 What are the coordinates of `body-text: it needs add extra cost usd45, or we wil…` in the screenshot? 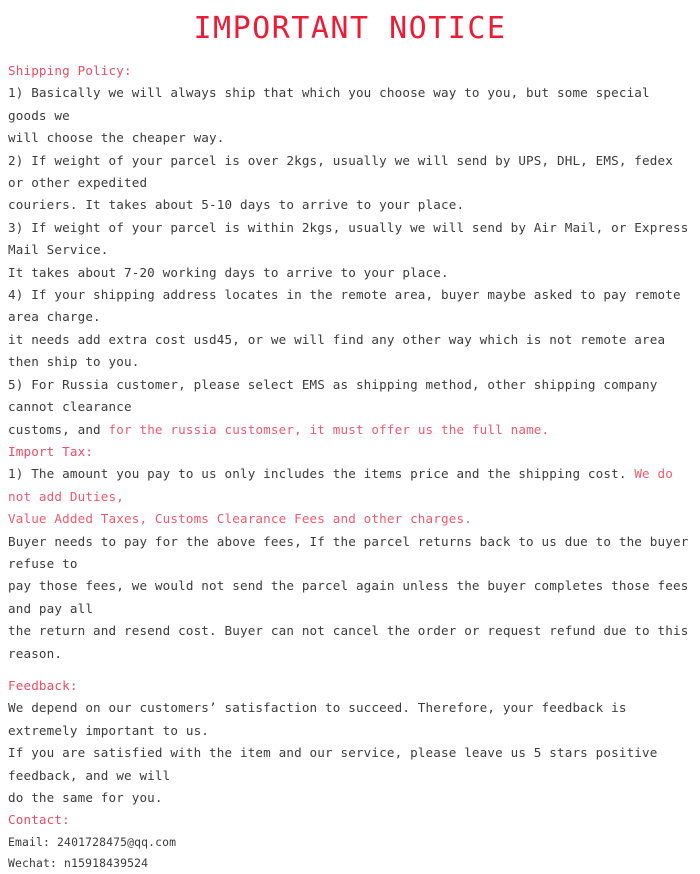 It's located at (340, 350).